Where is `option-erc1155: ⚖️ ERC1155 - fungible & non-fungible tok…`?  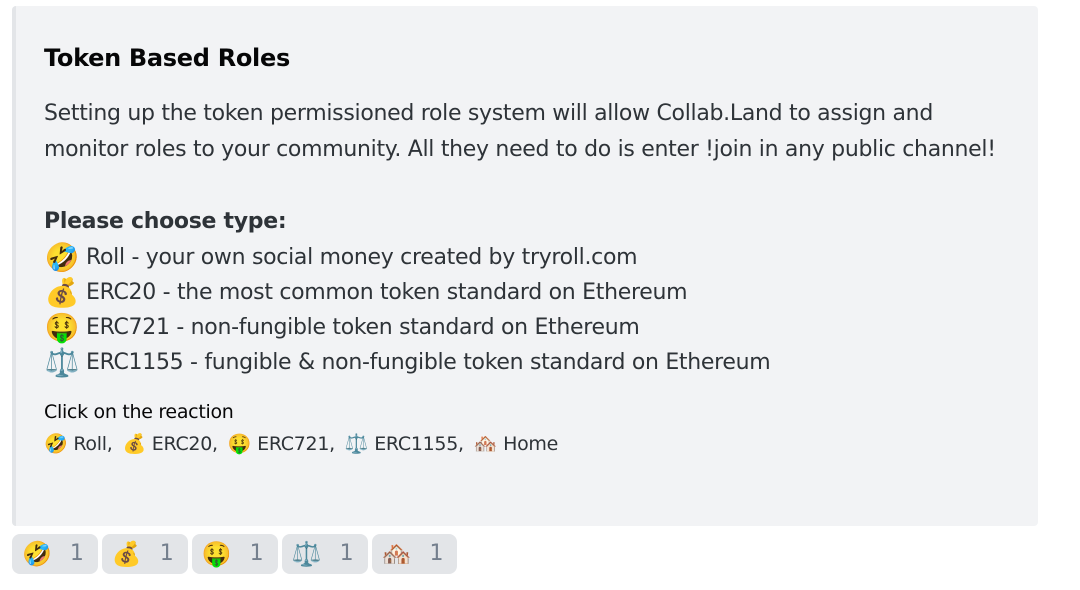 option-erc1155: ⚖️ ERC1155 - fungible & non-fungible tok… is located at coordinates (527, 362).